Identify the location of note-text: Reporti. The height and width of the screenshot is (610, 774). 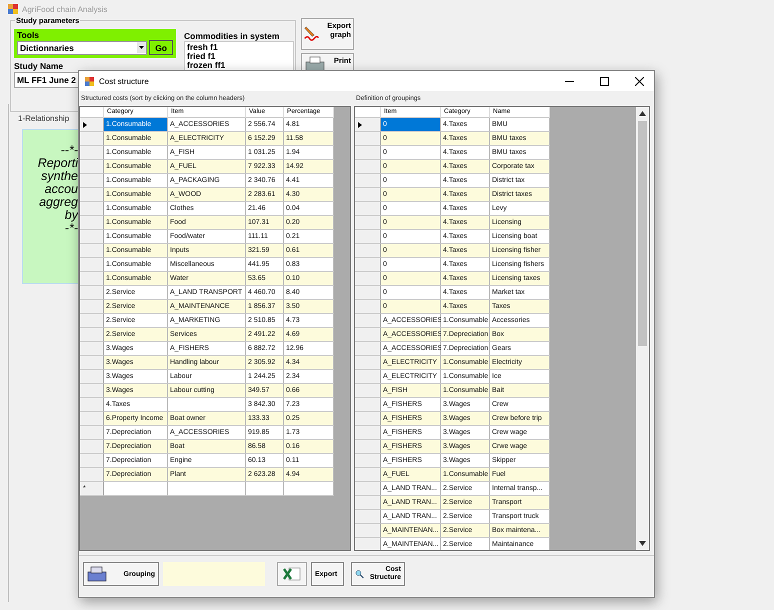
(58, 163).